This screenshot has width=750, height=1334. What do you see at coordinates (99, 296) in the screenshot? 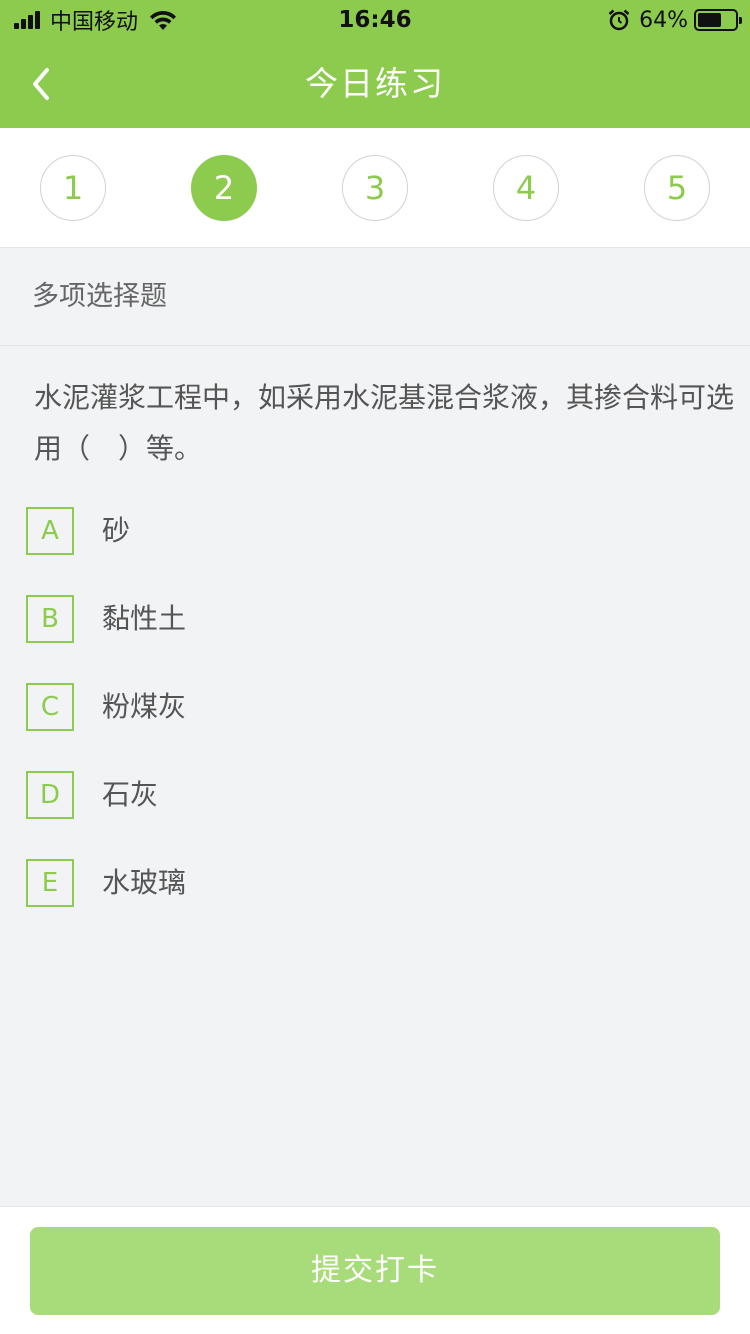
I see `question-type-label: 多项选择题` at bounding box center [99, 296].